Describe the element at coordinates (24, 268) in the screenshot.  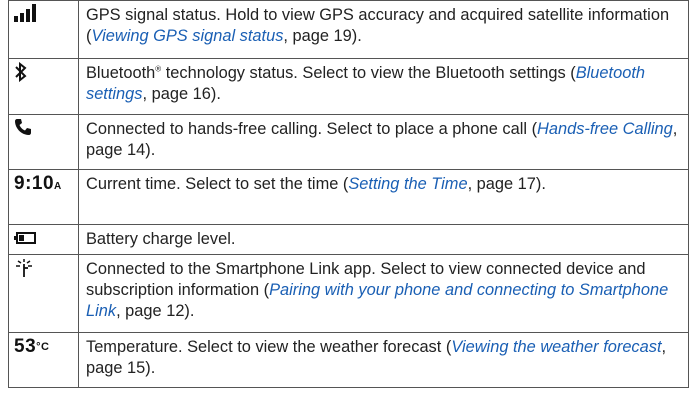
I see `smartphone-link-icon` at that location.